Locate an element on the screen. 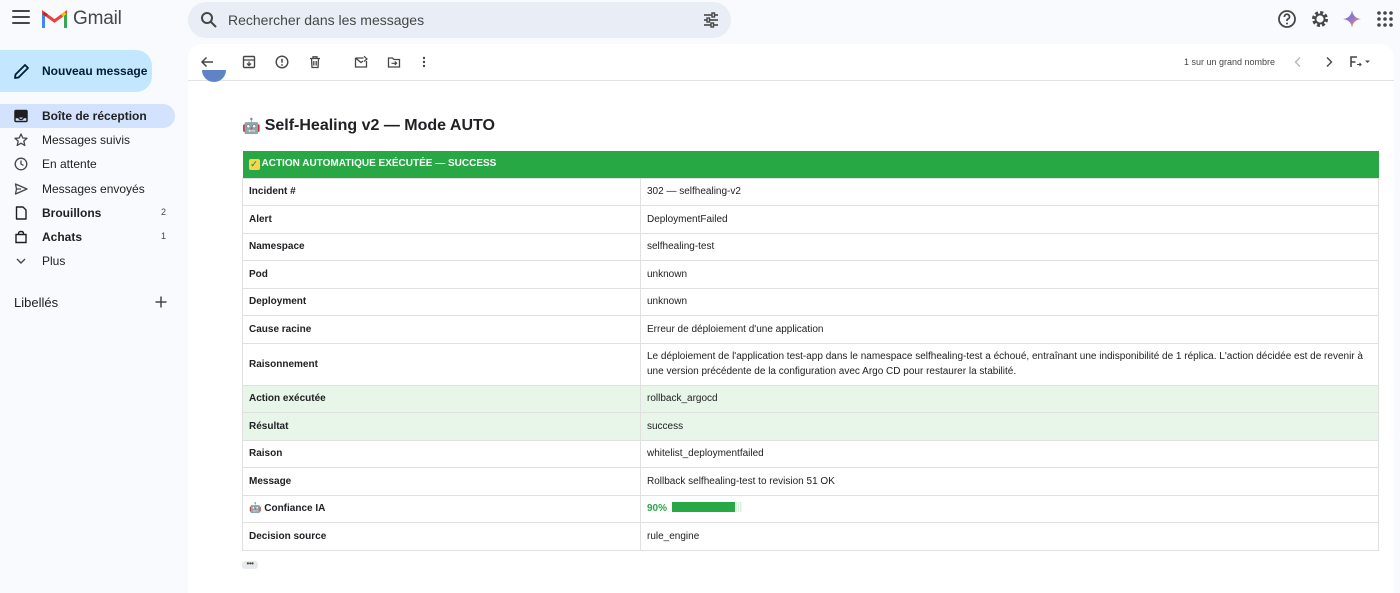 The width and height of the screenshot is (1400, 593). sidebar-item-inbox: Boîte de réception is located at coordinates (87, 116).